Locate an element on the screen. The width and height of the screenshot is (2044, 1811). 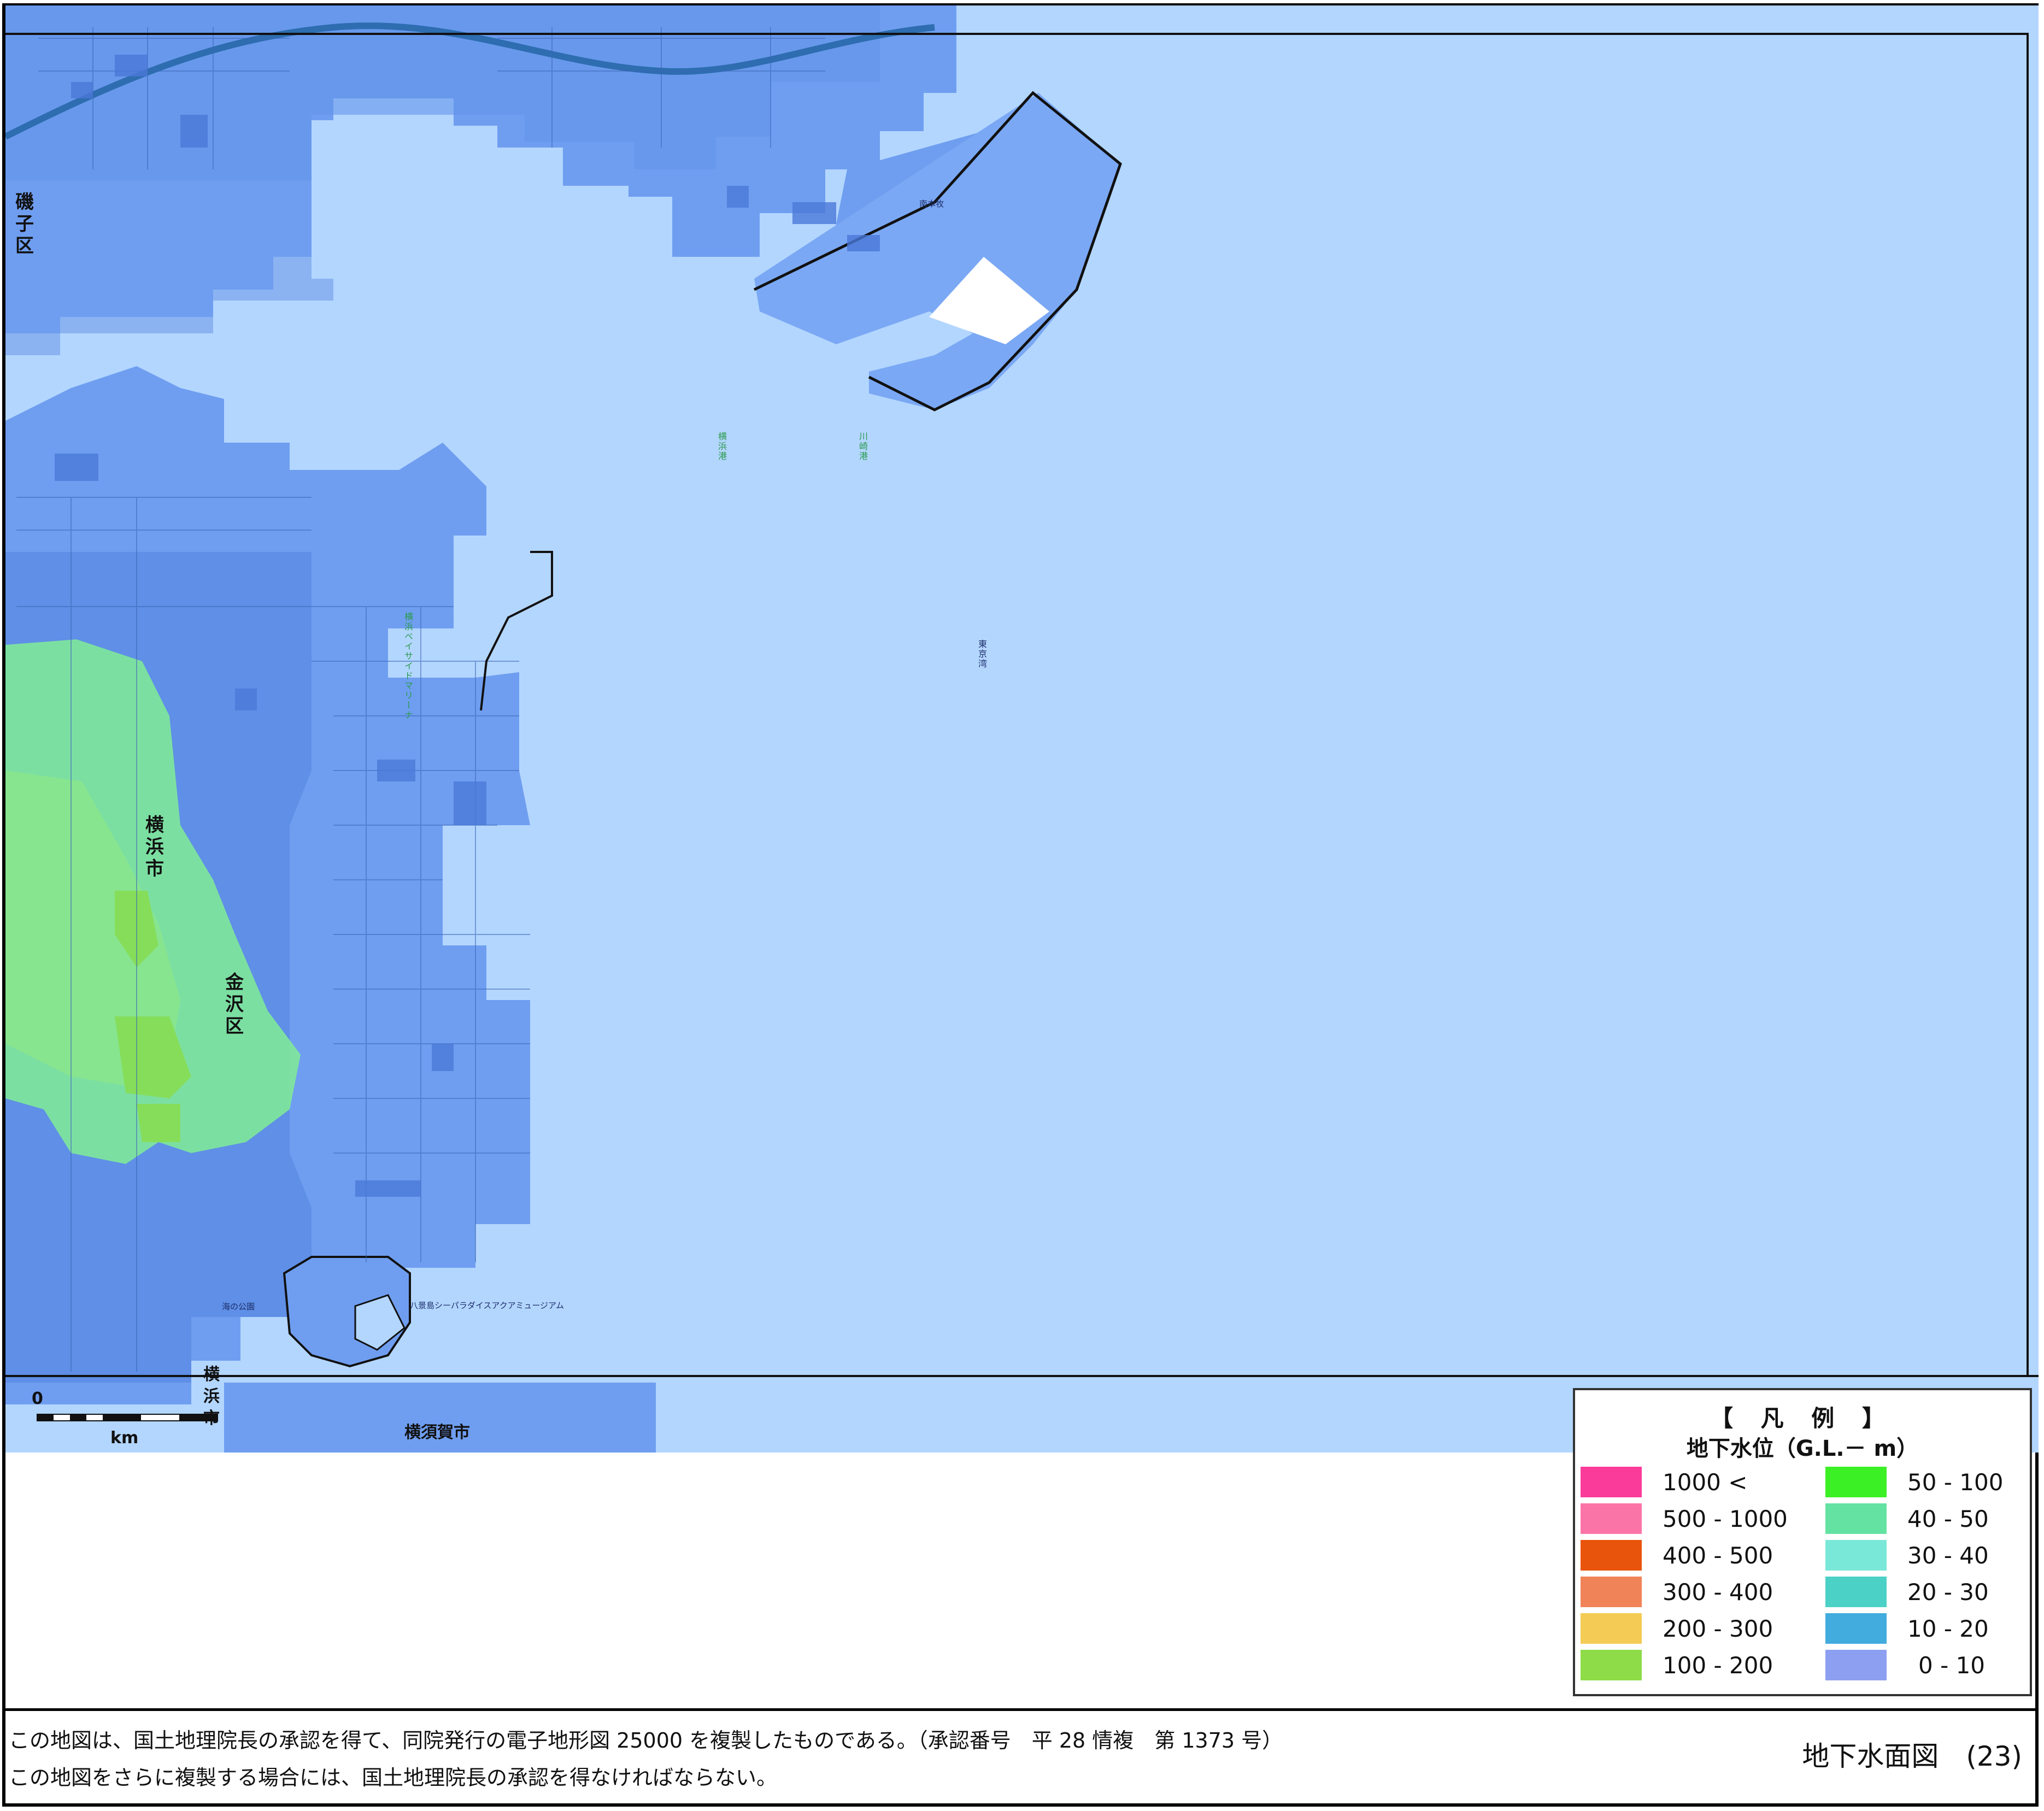
scale-bar-unit: km is located at coordinates (124, 1438).